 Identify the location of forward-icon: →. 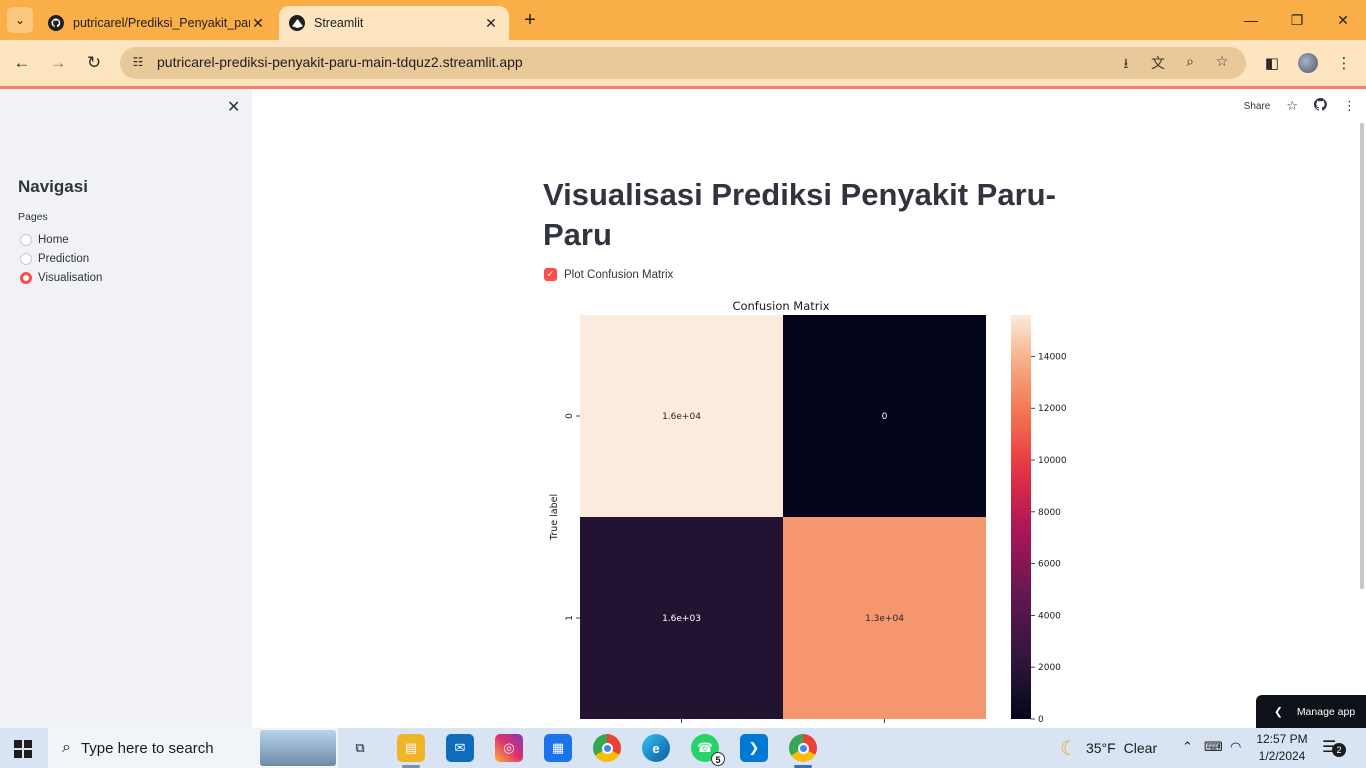
(58, 63).